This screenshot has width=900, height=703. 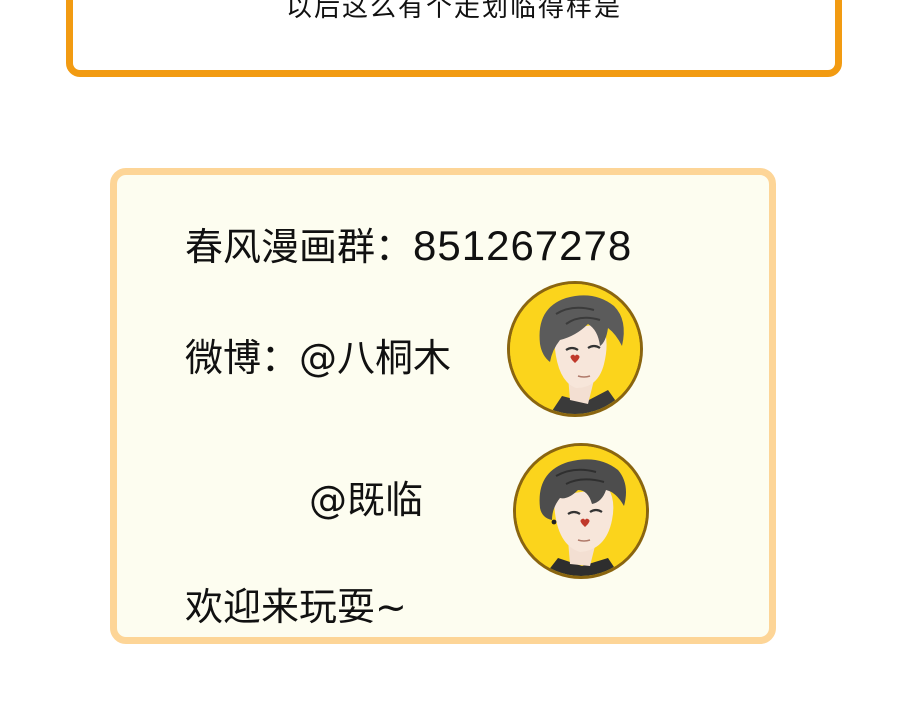 I want to click on weibo-line-secondary: @既临, so click(x=366, y=500).